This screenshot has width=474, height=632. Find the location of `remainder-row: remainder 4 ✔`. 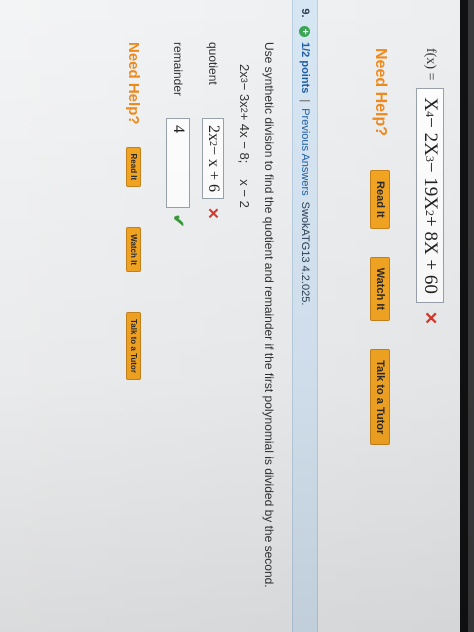

remainder-row: remainder 4 ✔ is located at coordinates (178, 134).